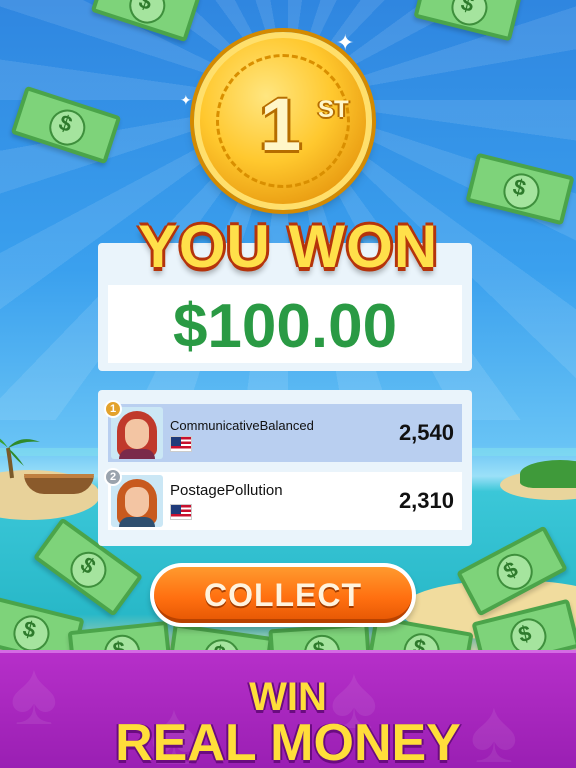  I want to click on player-name: CommunicativeBalanced, so click(242, 425).